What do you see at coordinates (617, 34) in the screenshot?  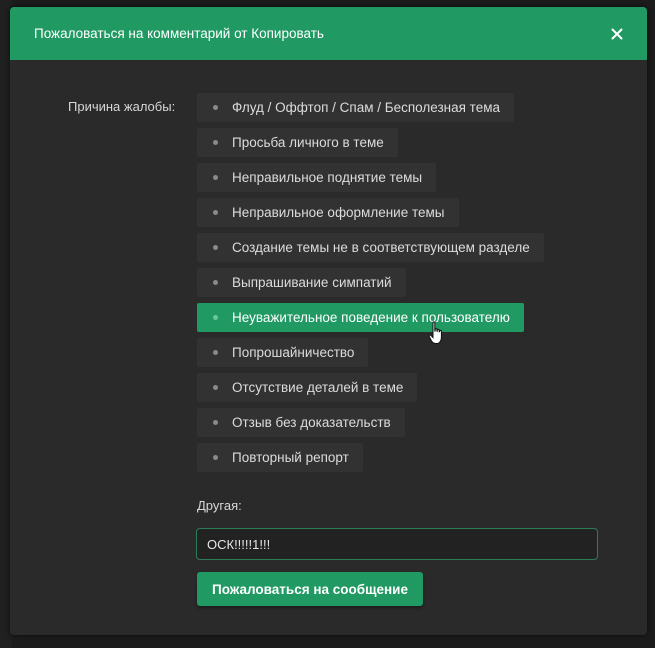 I see `close-icon` at bounding box center [617, 34].